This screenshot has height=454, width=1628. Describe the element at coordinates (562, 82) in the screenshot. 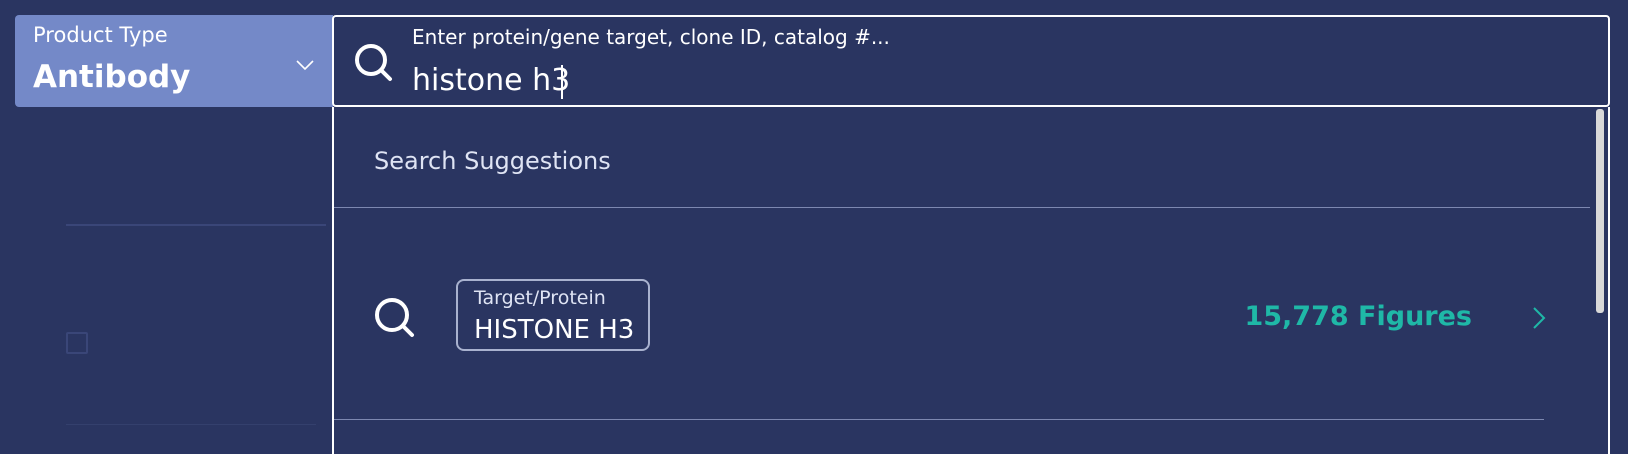

I see `text-caret` at that location.